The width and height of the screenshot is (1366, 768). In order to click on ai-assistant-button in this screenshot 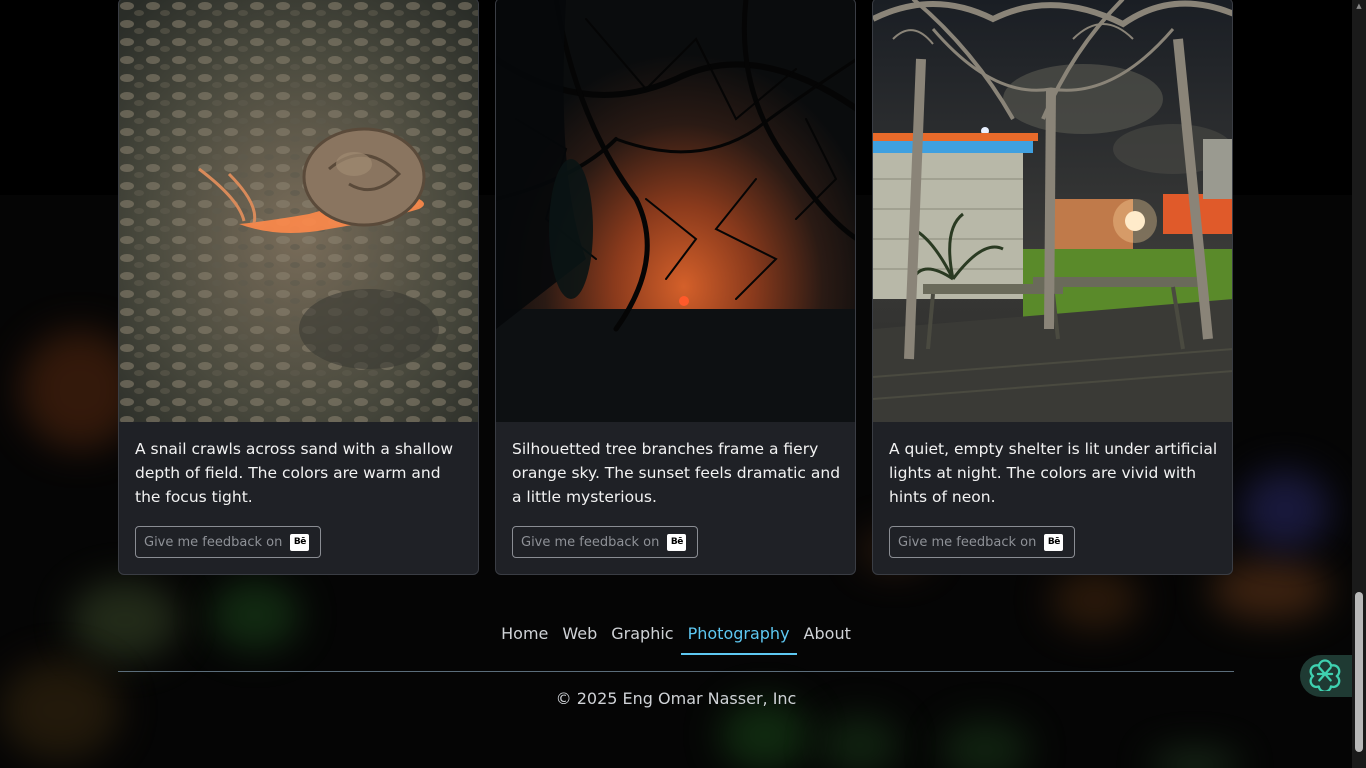, I will do `click(1330, 676)`.